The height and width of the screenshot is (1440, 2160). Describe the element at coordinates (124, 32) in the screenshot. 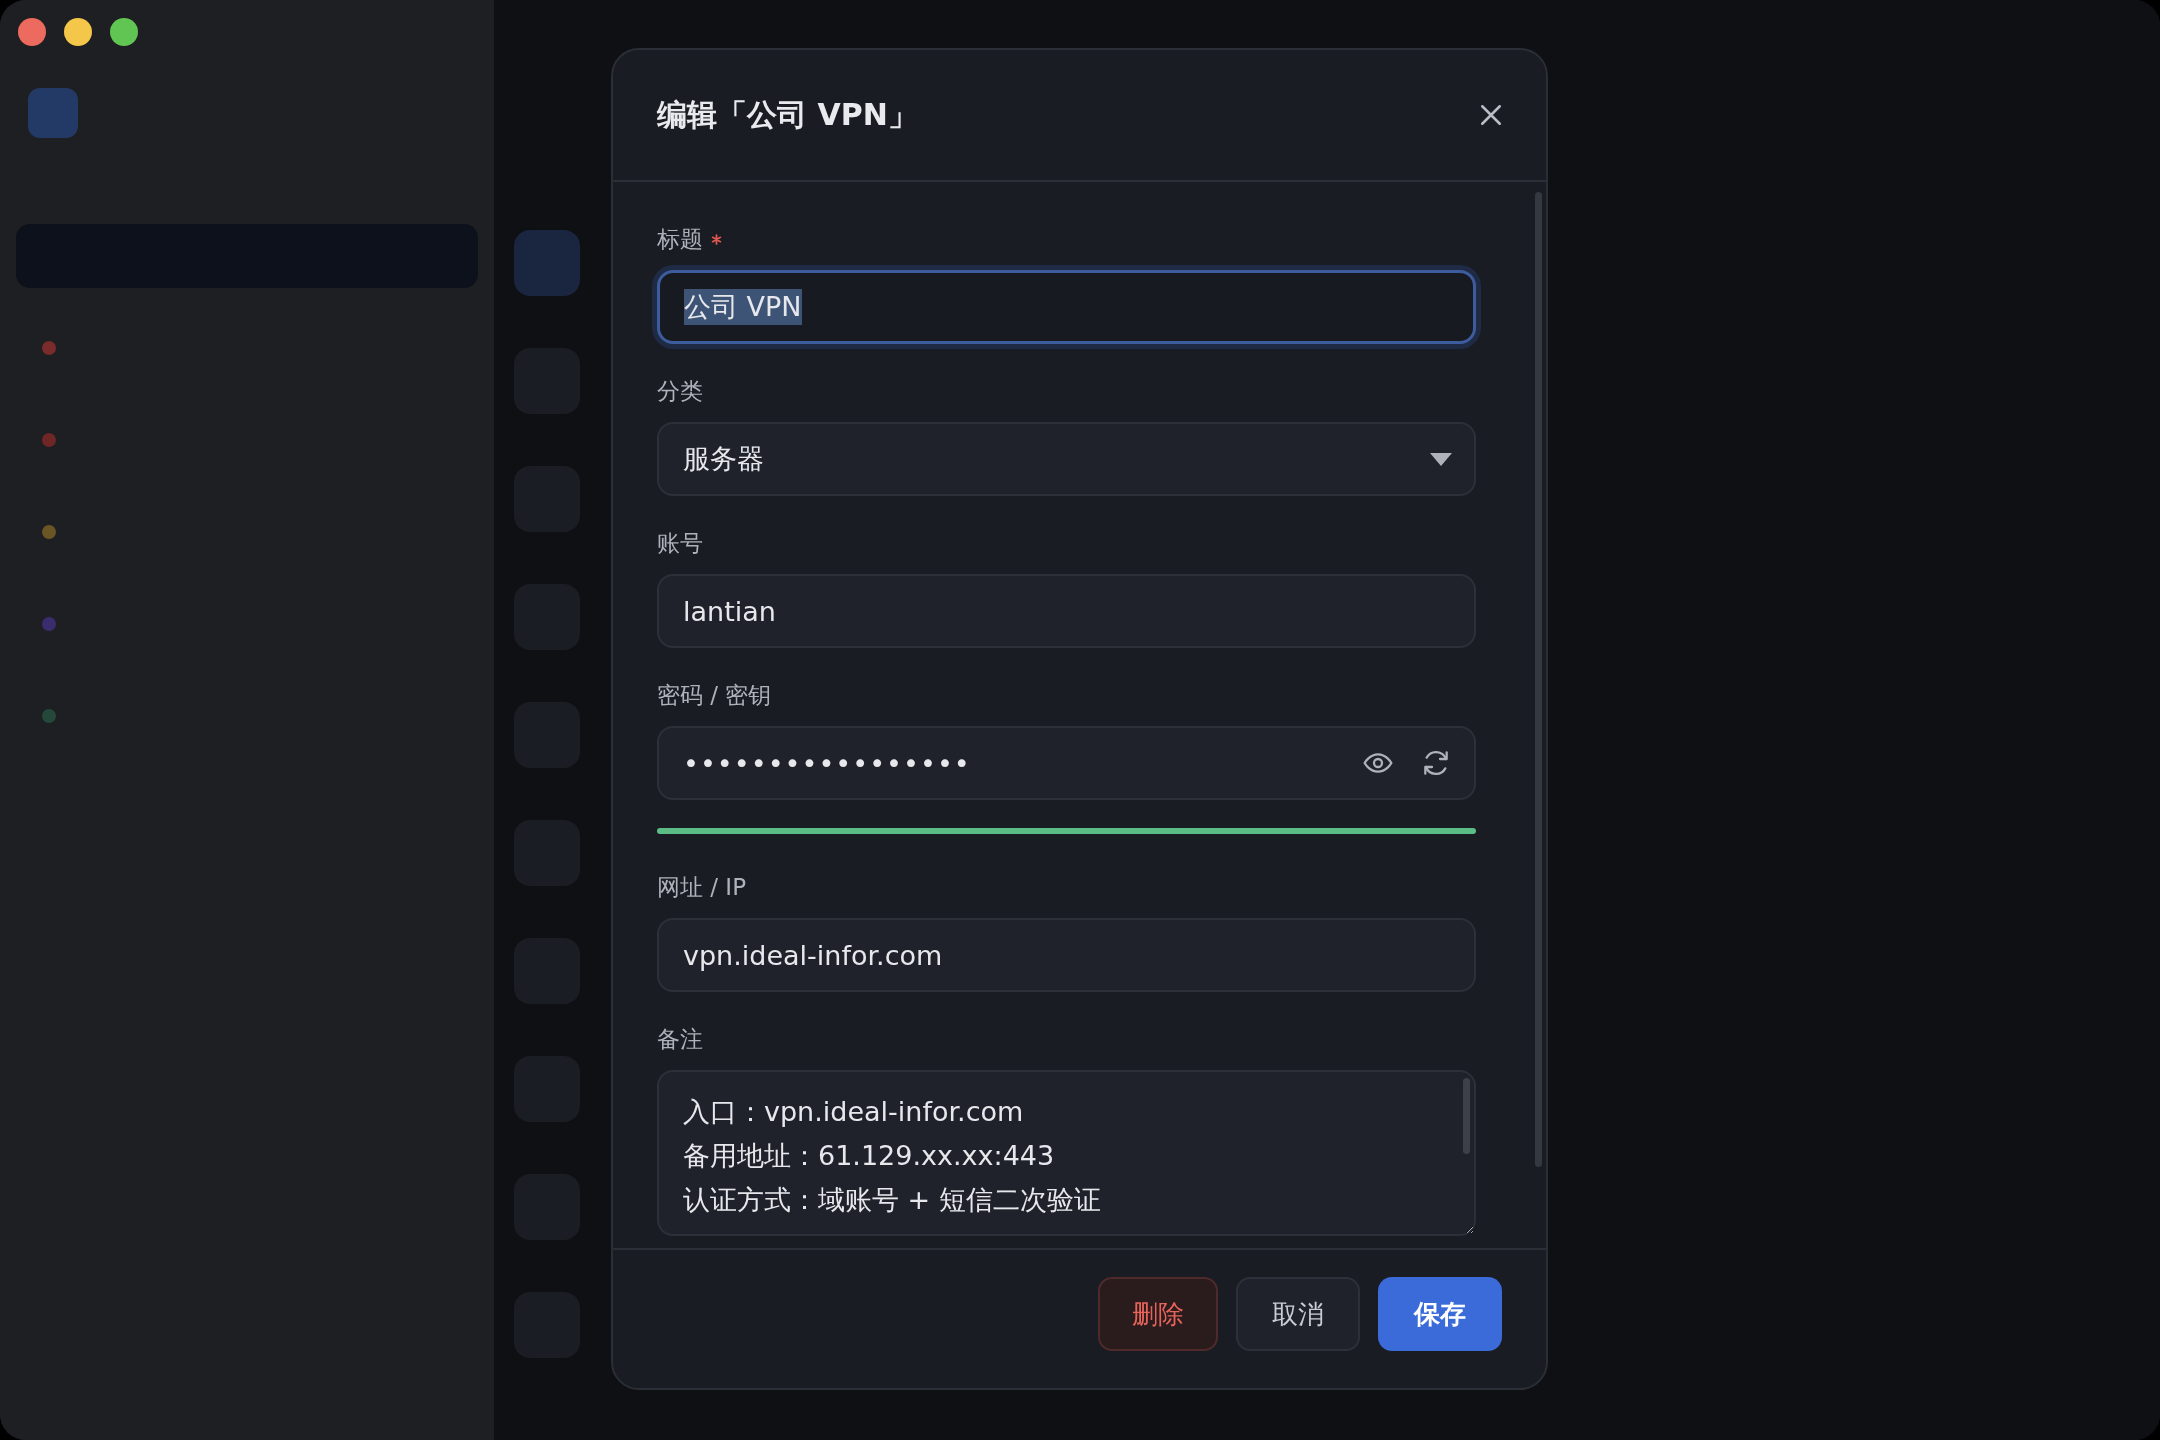

I see `window-zoom-button` at that location.